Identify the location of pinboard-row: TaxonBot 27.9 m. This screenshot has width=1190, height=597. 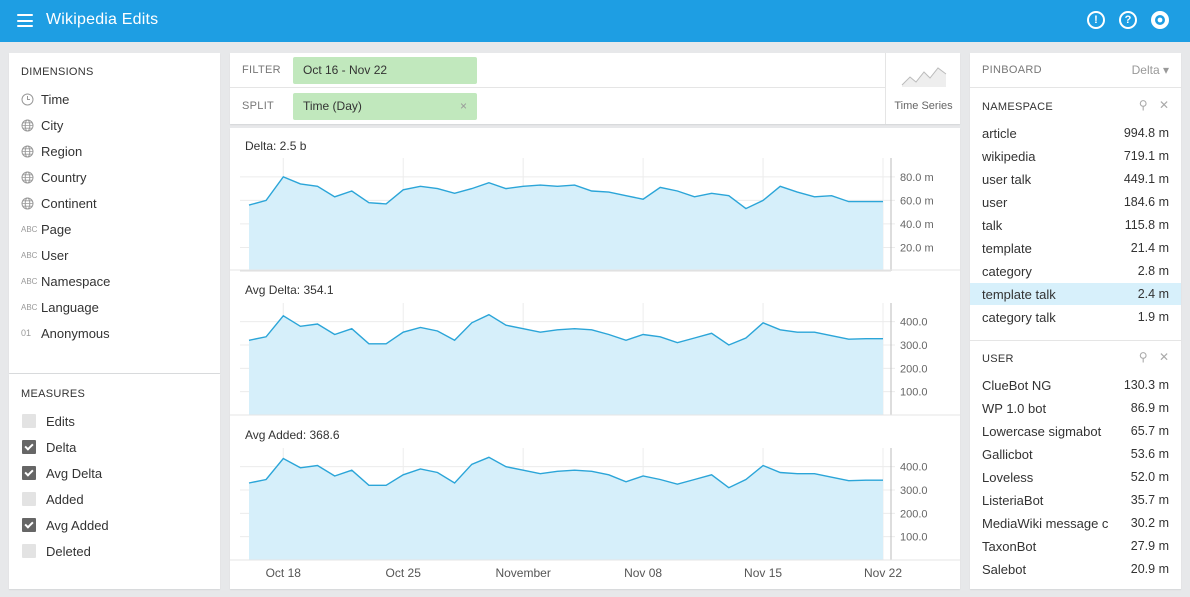
(1075, 546).